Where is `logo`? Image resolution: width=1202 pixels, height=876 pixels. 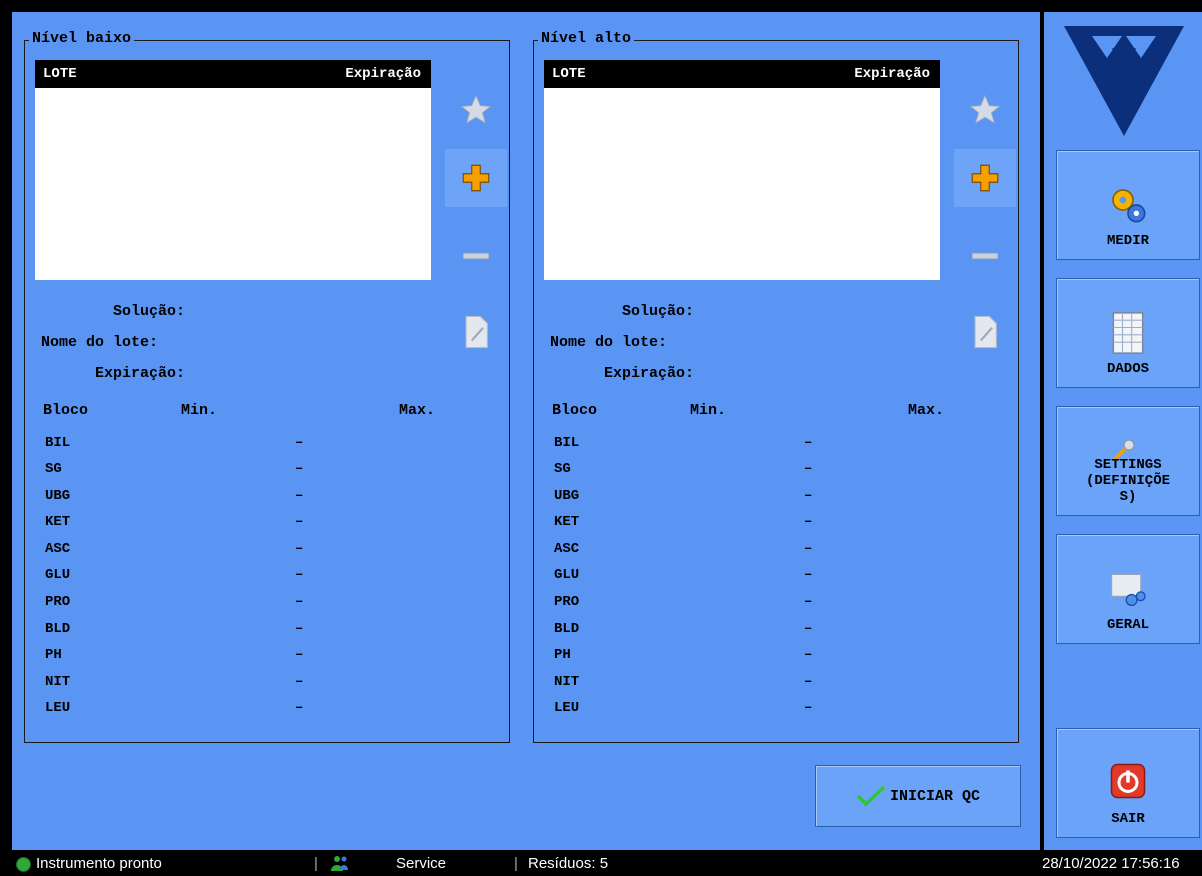 logo is located at coordinates (1124, 81).